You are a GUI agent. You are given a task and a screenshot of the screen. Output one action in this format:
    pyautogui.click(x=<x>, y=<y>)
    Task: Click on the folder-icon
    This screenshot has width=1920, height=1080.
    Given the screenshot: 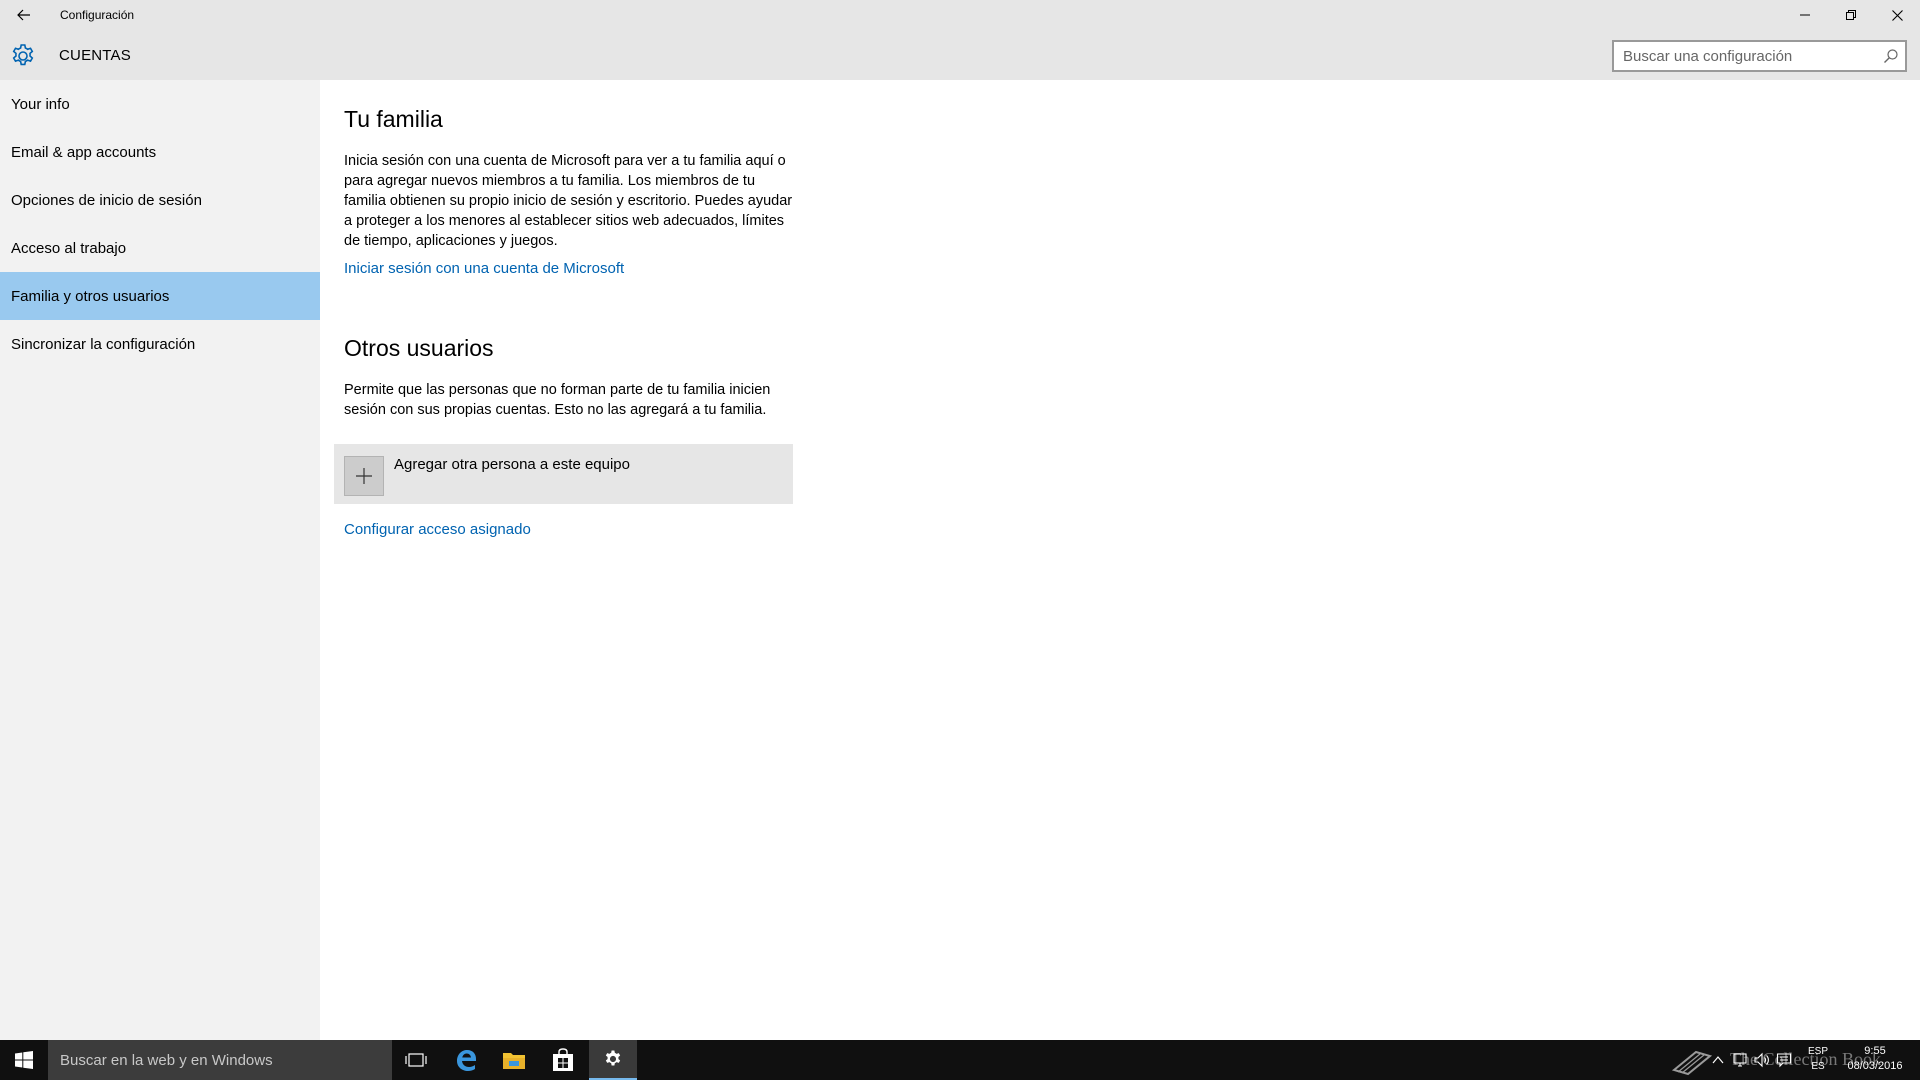 What is the action you would take?
    pyautogui.click(x=514, y=1061)
    